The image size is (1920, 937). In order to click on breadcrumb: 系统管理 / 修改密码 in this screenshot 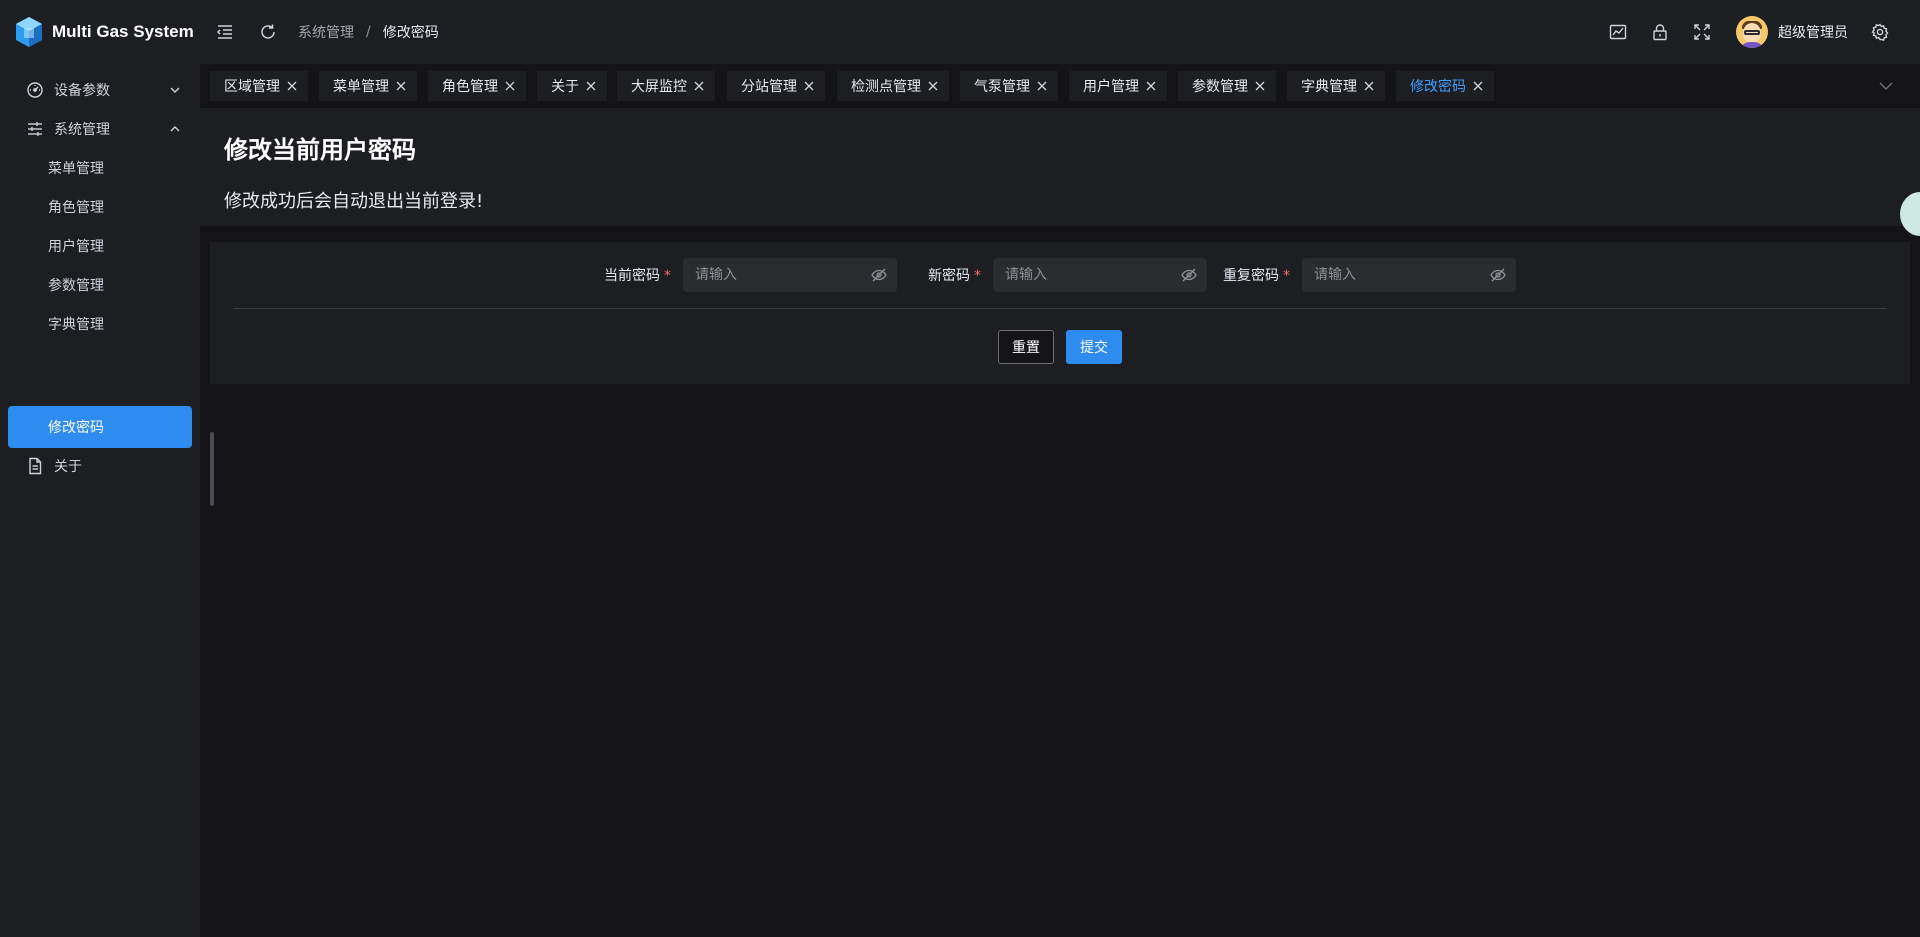, I will do `click(368, 32)`.